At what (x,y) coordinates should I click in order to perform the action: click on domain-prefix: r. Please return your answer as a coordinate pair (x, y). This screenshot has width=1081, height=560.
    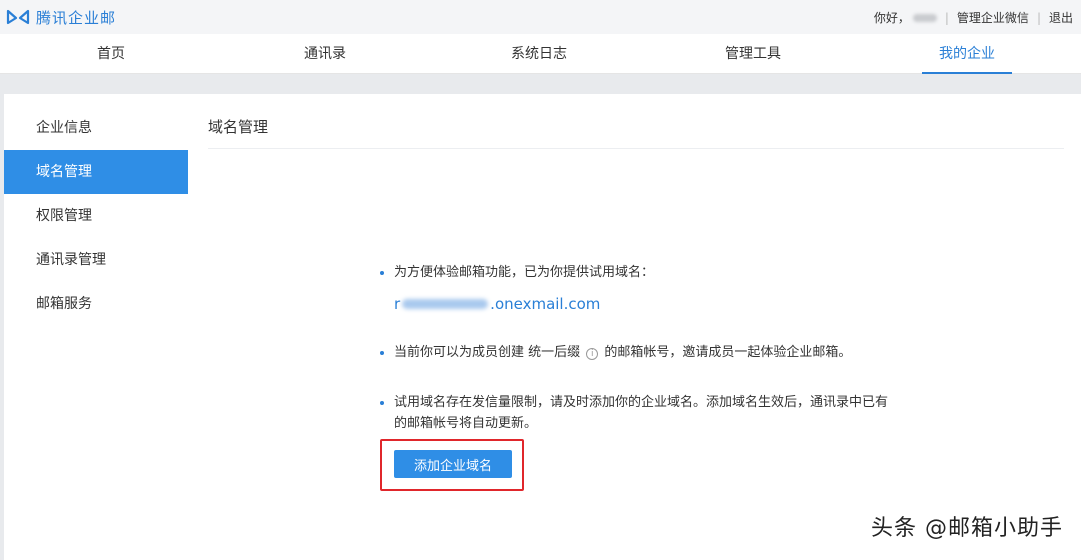
    Looking at the image, I should click on (397, 304).